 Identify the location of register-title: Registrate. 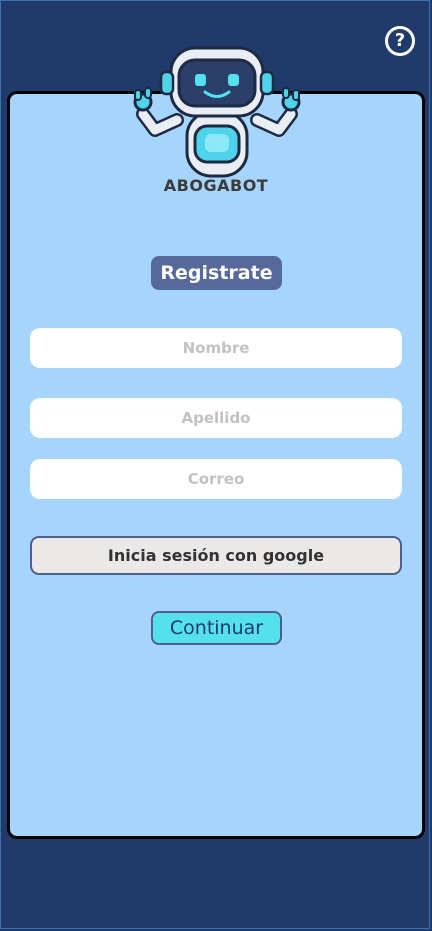
(216, 273).